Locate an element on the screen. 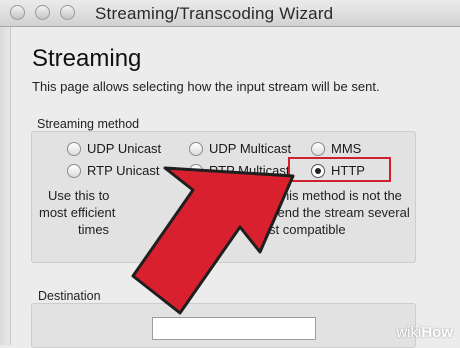 This screenshot has width=460, height=348. help-text-right-line: most compatible is located at coordinates (298, 229).